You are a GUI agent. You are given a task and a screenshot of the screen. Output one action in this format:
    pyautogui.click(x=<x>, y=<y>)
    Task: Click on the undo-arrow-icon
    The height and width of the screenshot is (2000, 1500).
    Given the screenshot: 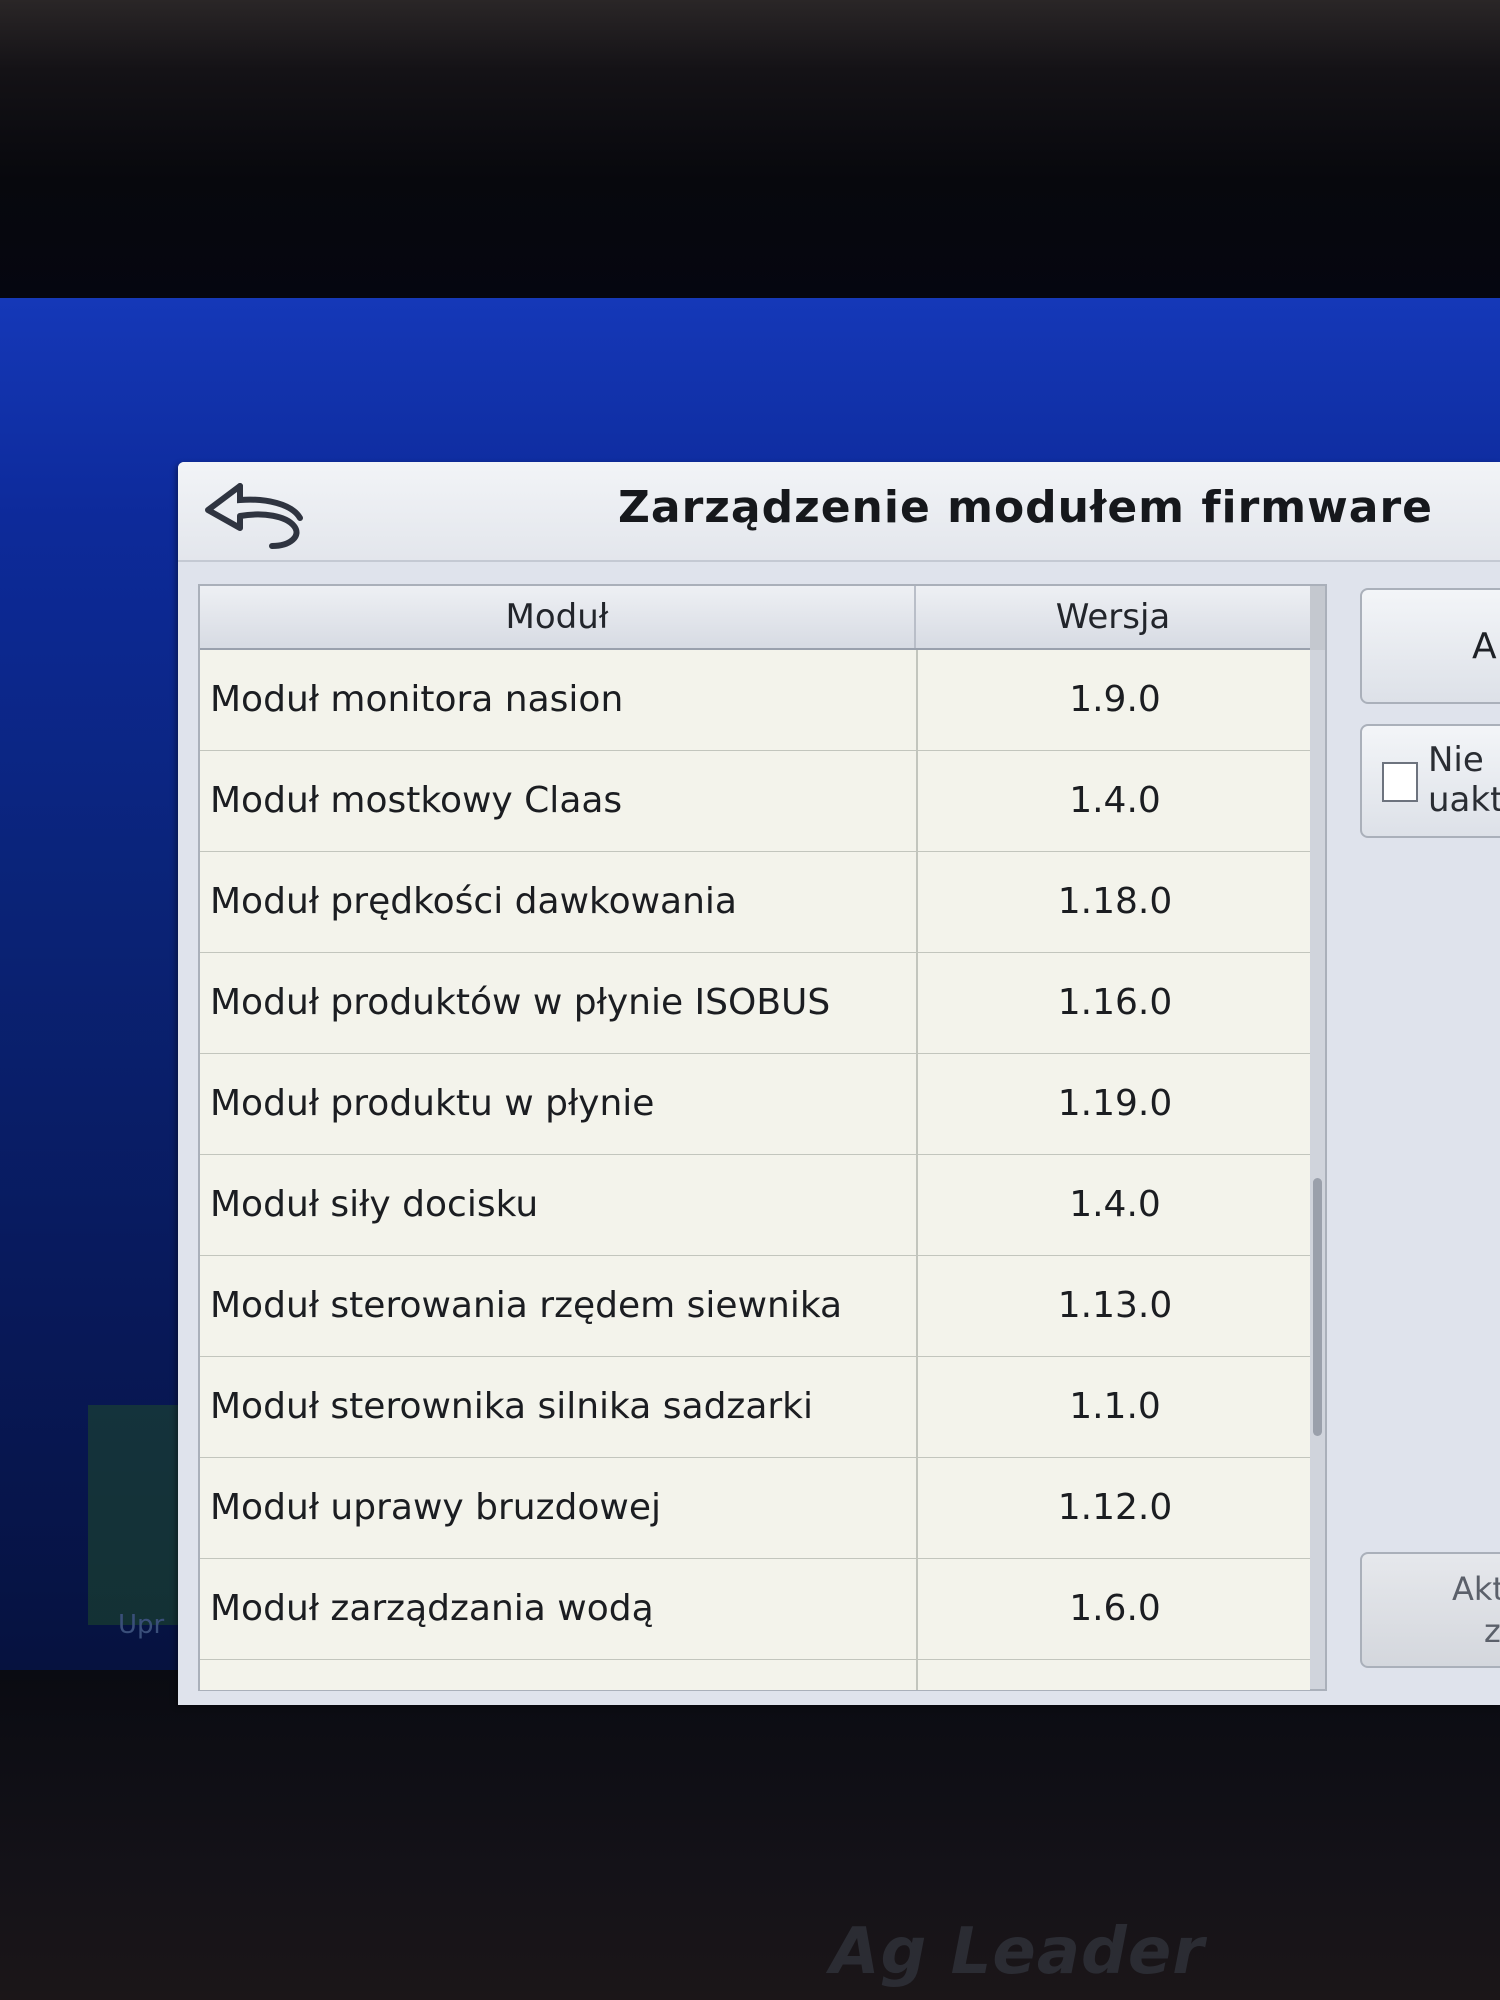 What is the action you would take?
    pyautogui.click(x=254, y=516)
    